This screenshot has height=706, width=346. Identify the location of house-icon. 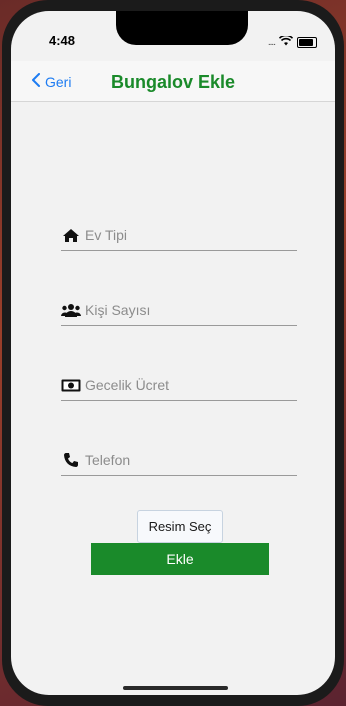
(71, 235).